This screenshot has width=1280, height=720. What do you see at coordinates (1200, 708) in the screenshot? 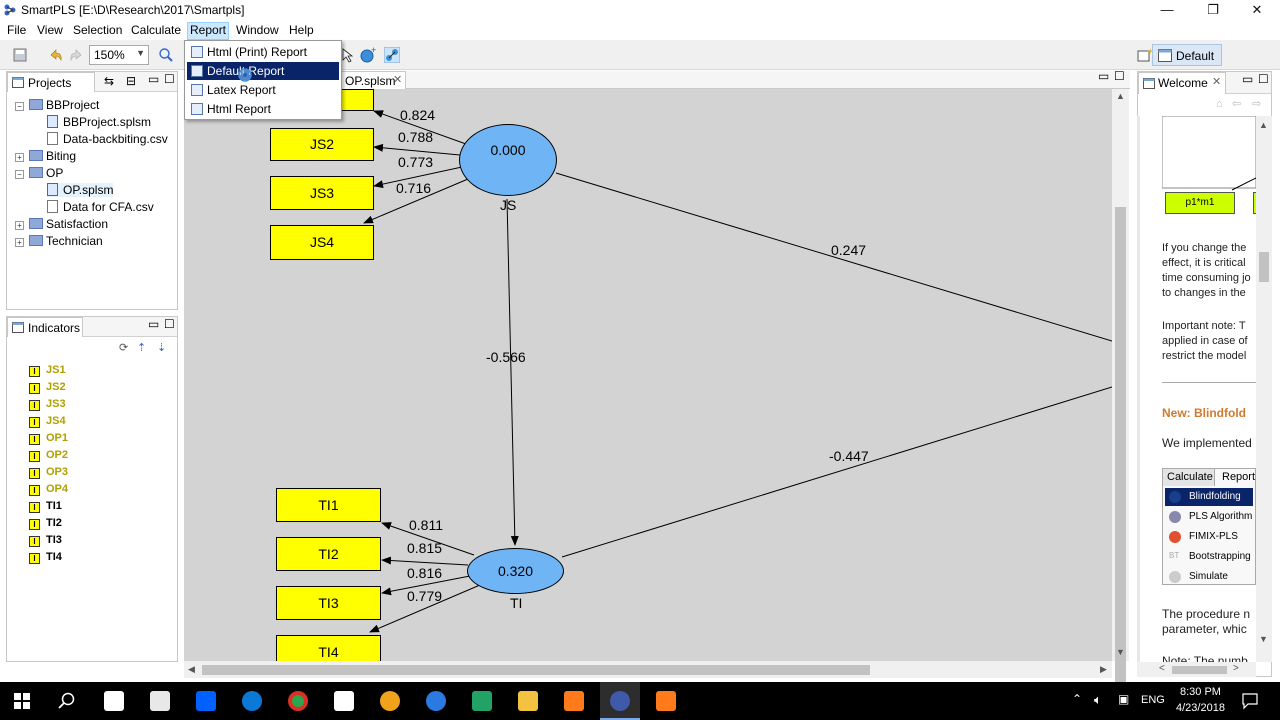
I see `clock-date: 4/23/2018` at bounding box center [1200, 708].